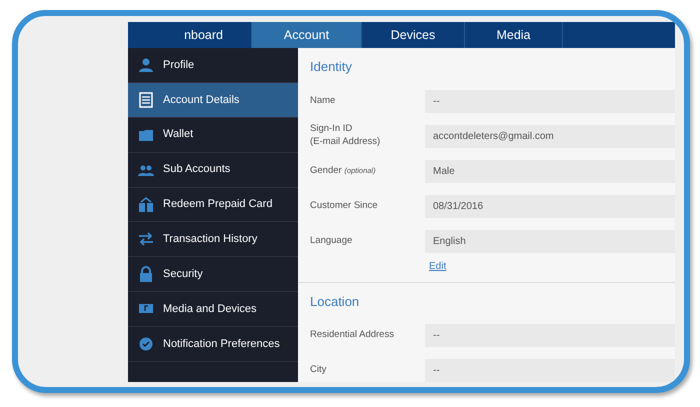 The height and width of the screenshot is (407, 700). Describe the element at coordinates (319, 371) in the screenshot. I see `field-label: City` at that location.